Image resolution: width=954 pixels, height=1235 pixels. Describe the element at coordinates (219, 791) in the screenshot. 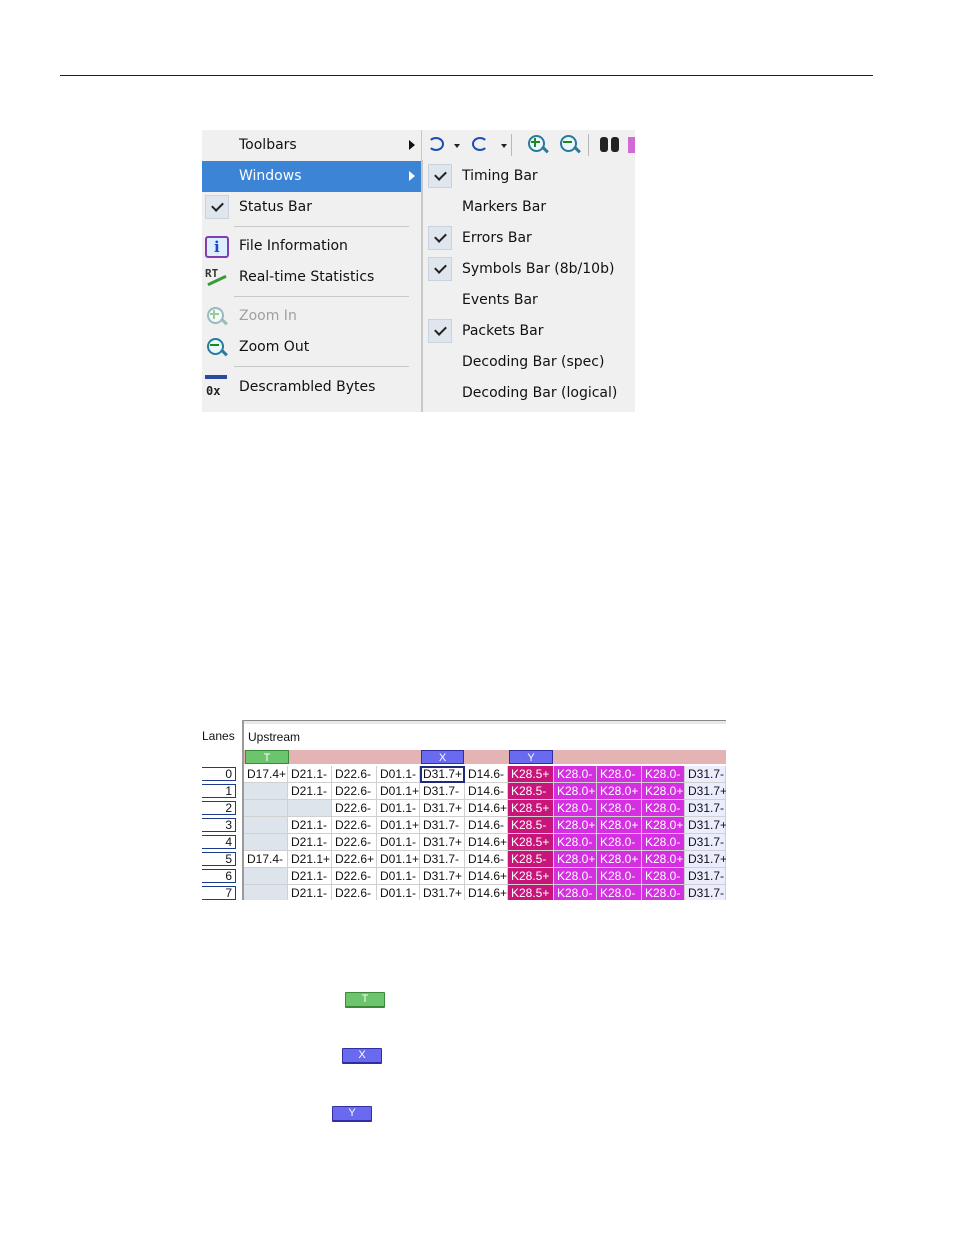

I see `lane-number: 1` at that location.